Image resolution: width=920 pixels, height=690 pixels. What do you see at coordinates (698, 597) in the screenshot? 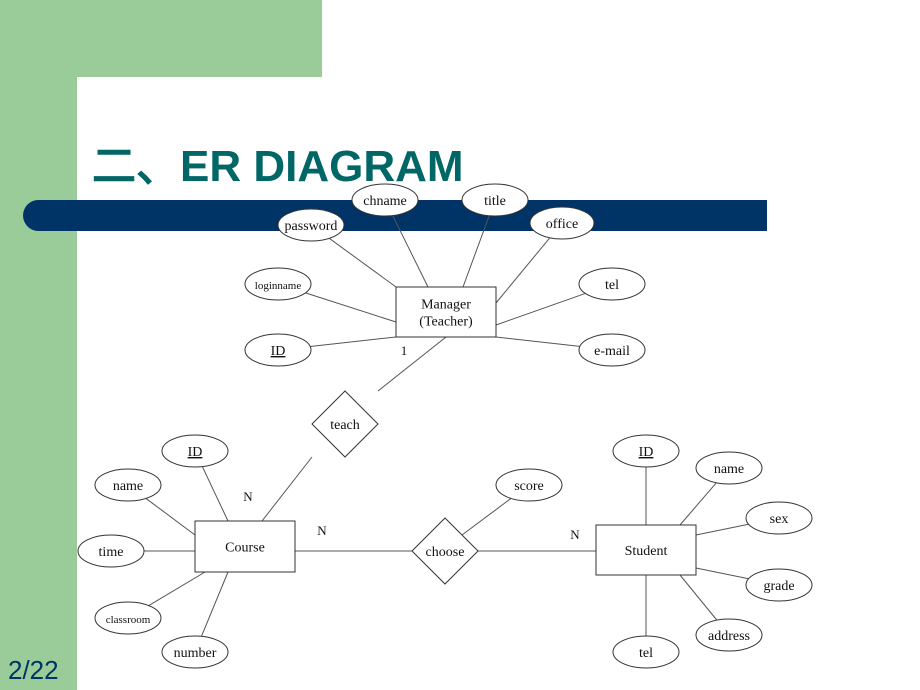
I see `student-attr-line-address` at bounding box center [698, 597].